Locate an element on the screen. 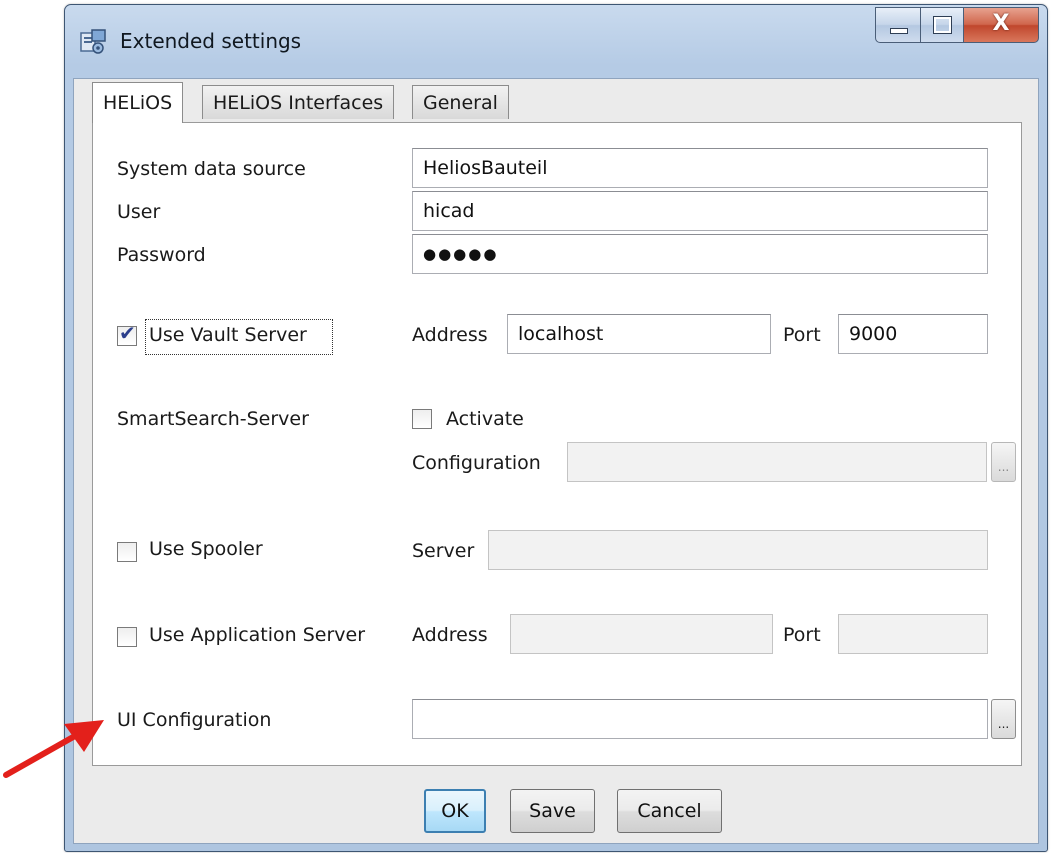  minimize-icon is located at coordinates (899, 31).